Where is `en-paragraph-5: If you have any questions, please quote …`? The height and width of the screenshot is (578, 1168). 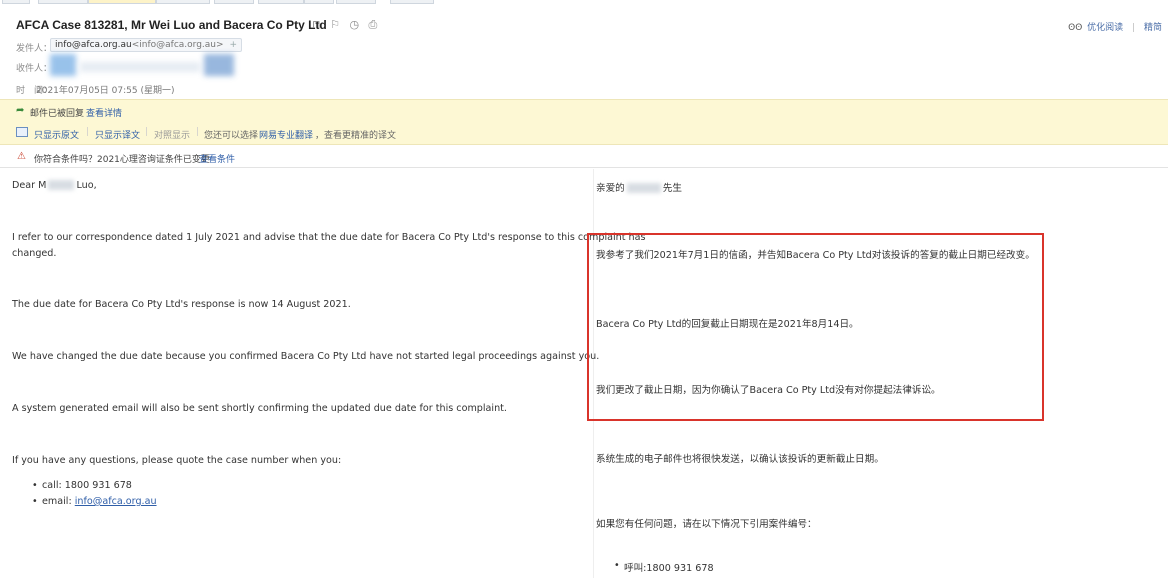 en-paragraph-5: If you have any questions, please quote … is located at coordinates (177, 460).